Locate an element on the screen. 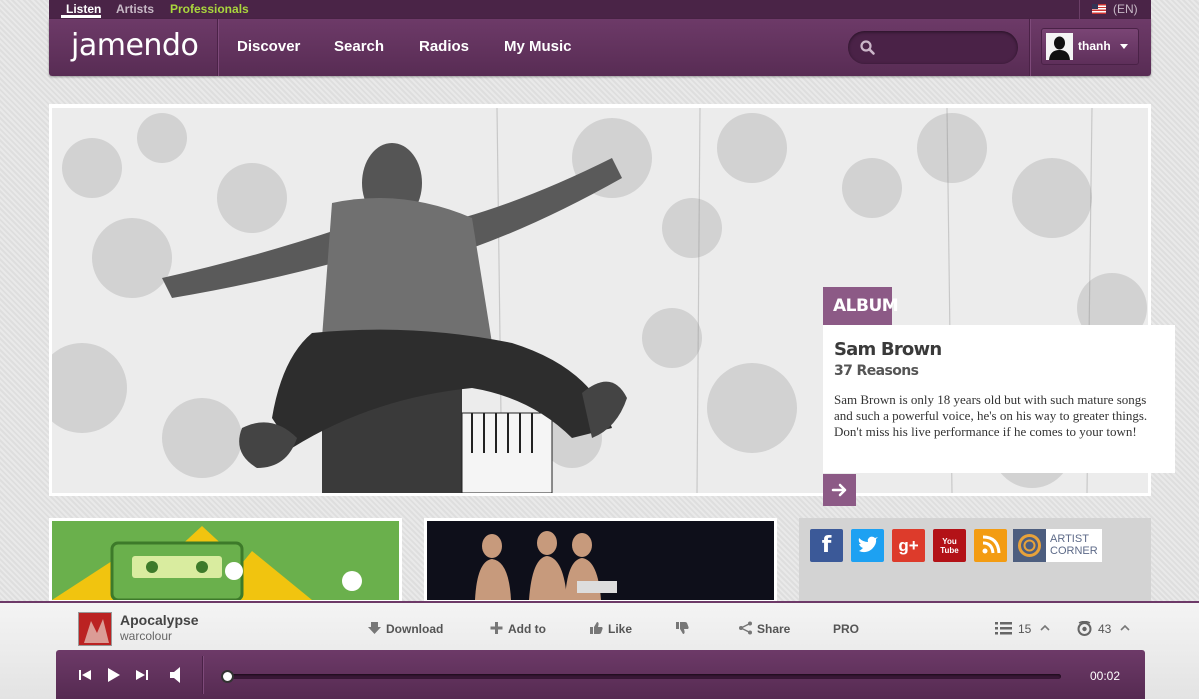 The width and height of the screenshot is (1199, 699). player-controls-bar: 00:02 is located at coordinates (600, 674).